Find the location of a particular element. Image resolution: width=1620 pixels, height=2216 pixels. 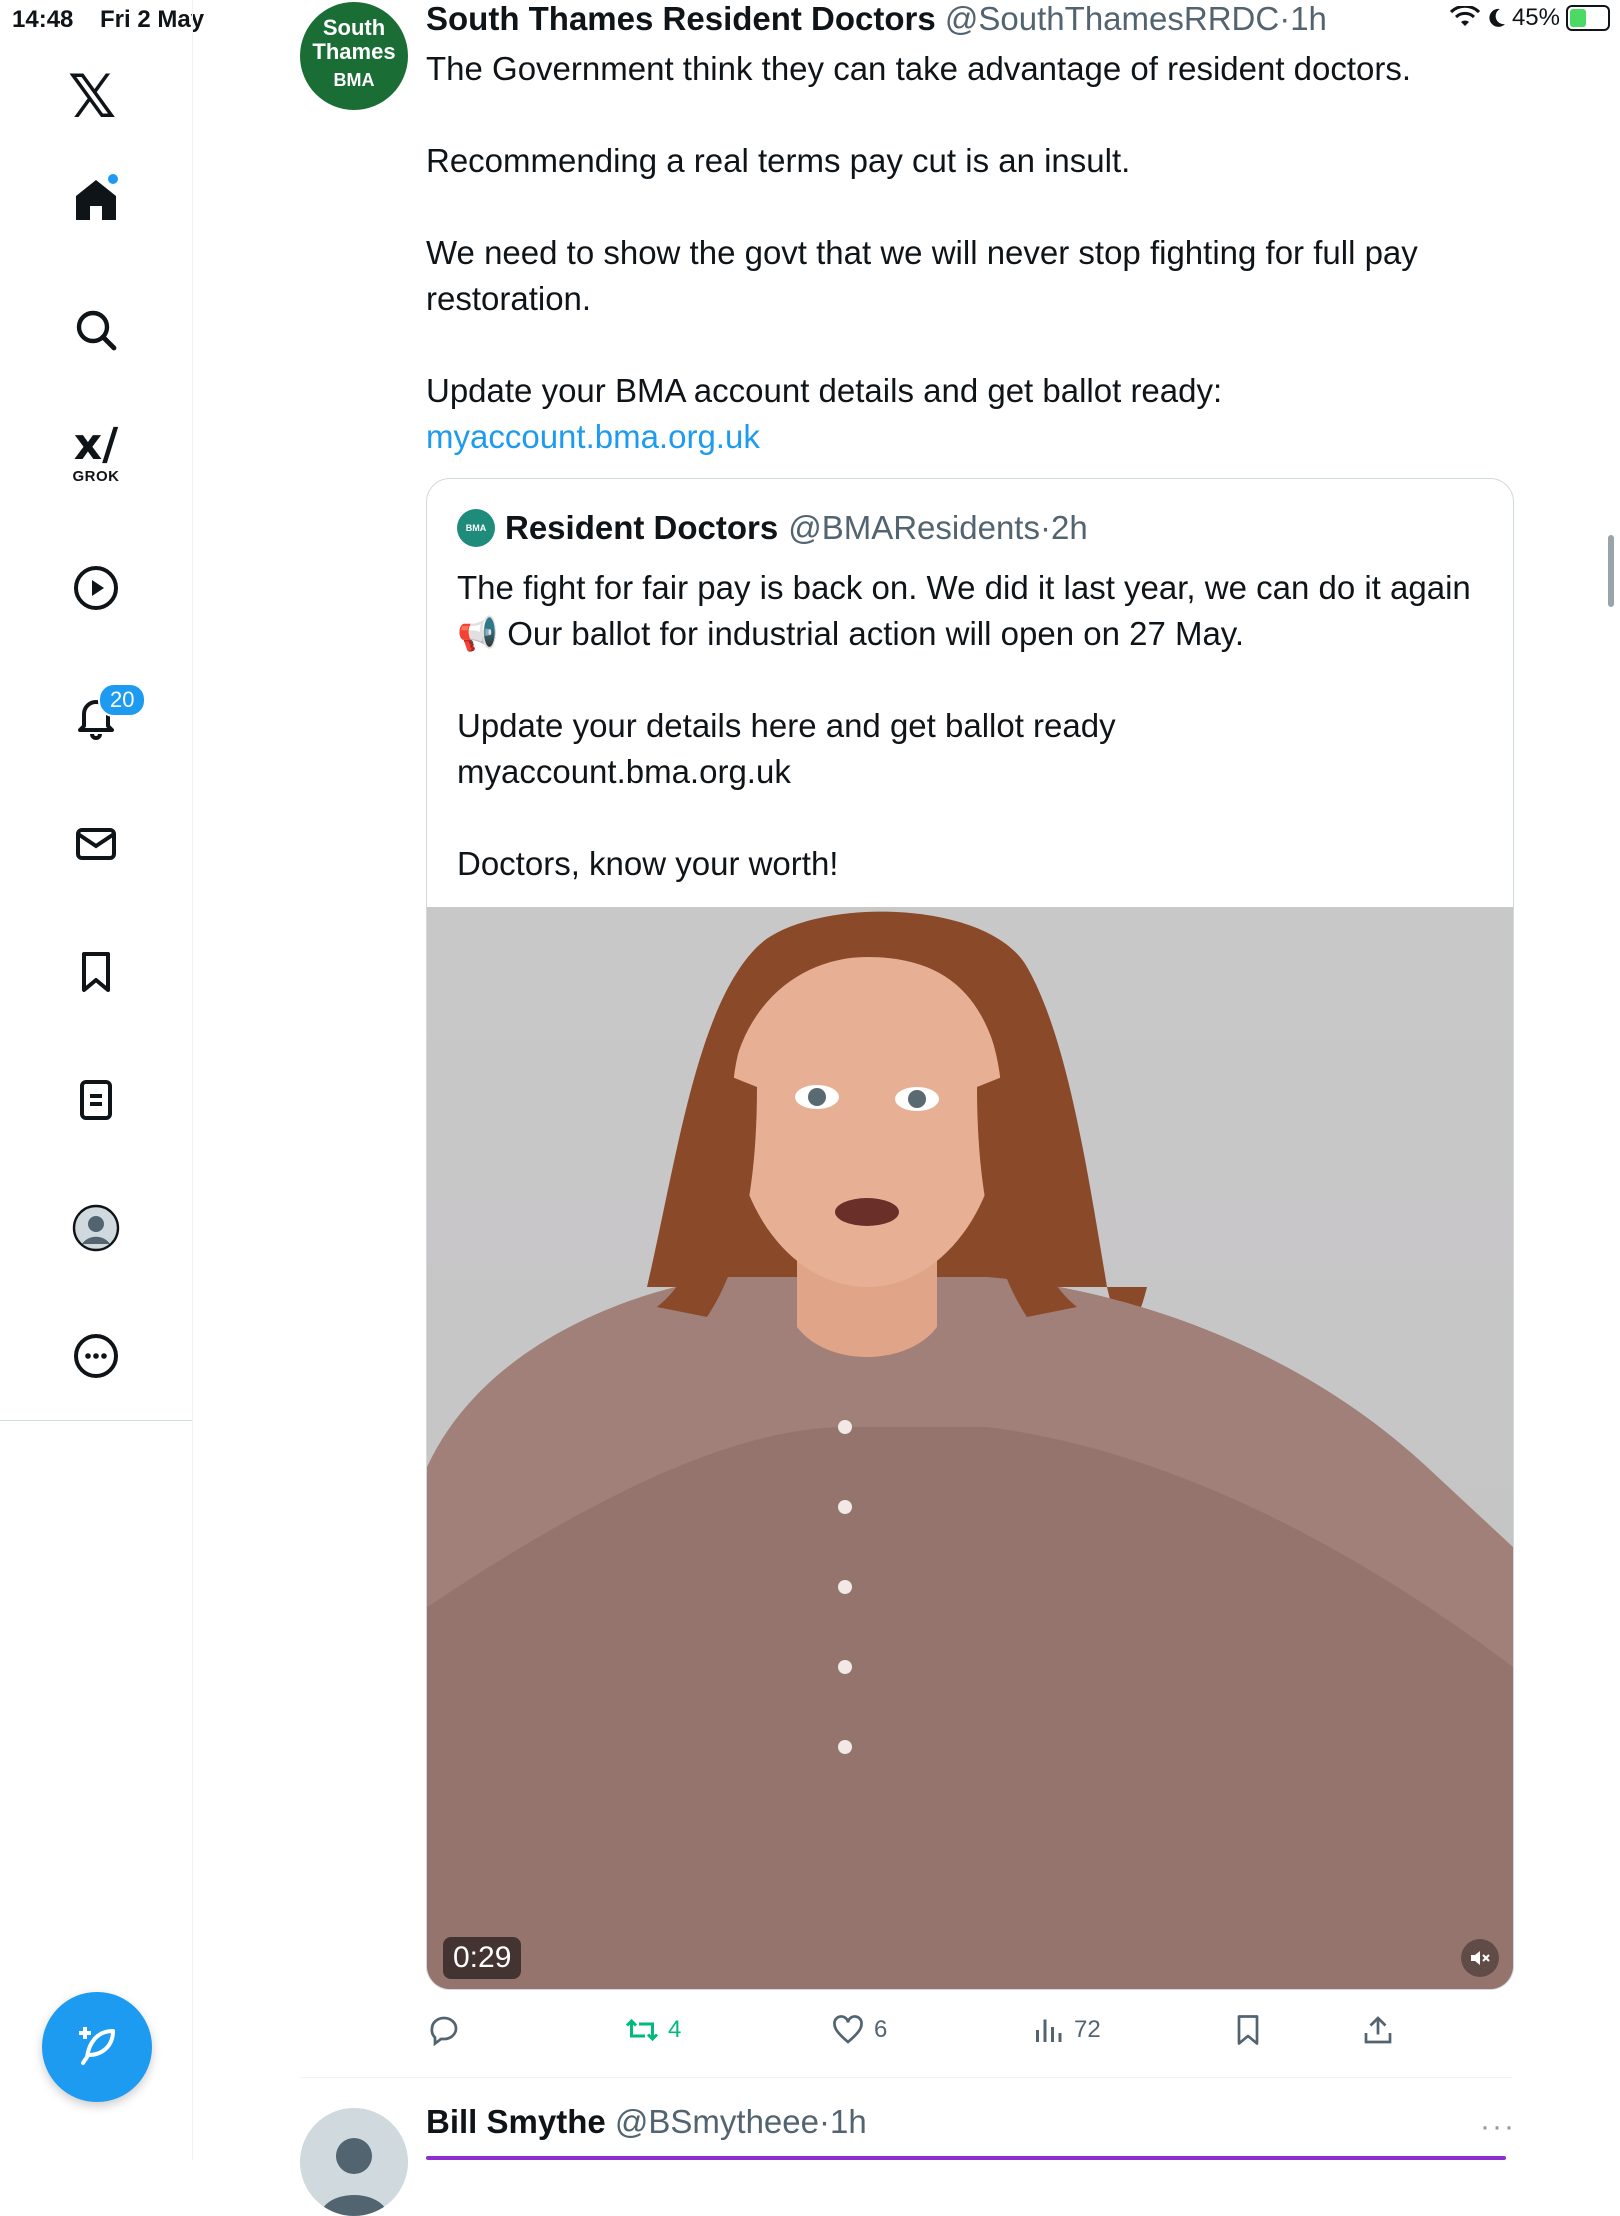

notifications-badge: 20 is located at coordinates (122, 700).